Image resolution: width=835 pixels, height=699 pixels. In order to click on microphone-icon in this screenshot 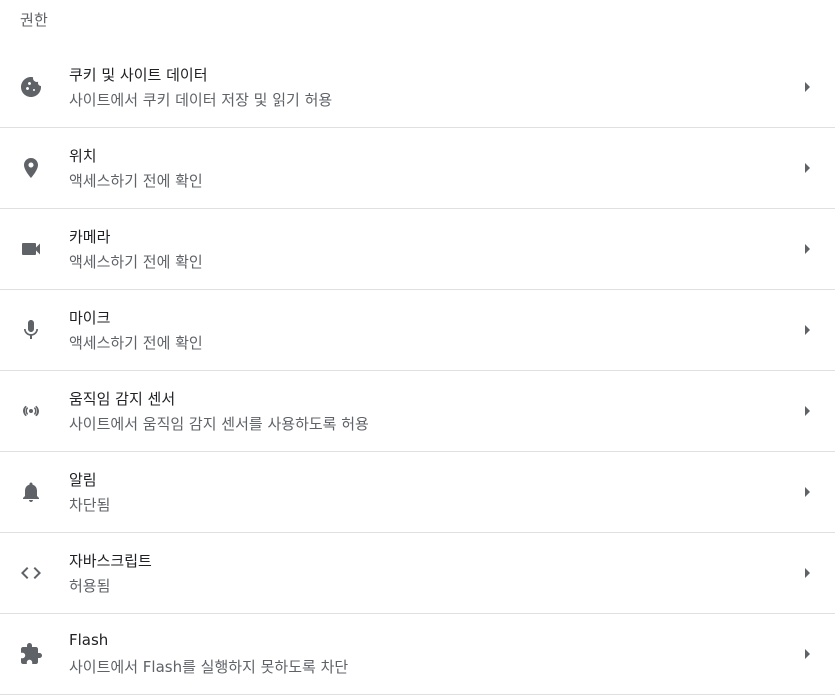, I will do `click(31, 330)`.